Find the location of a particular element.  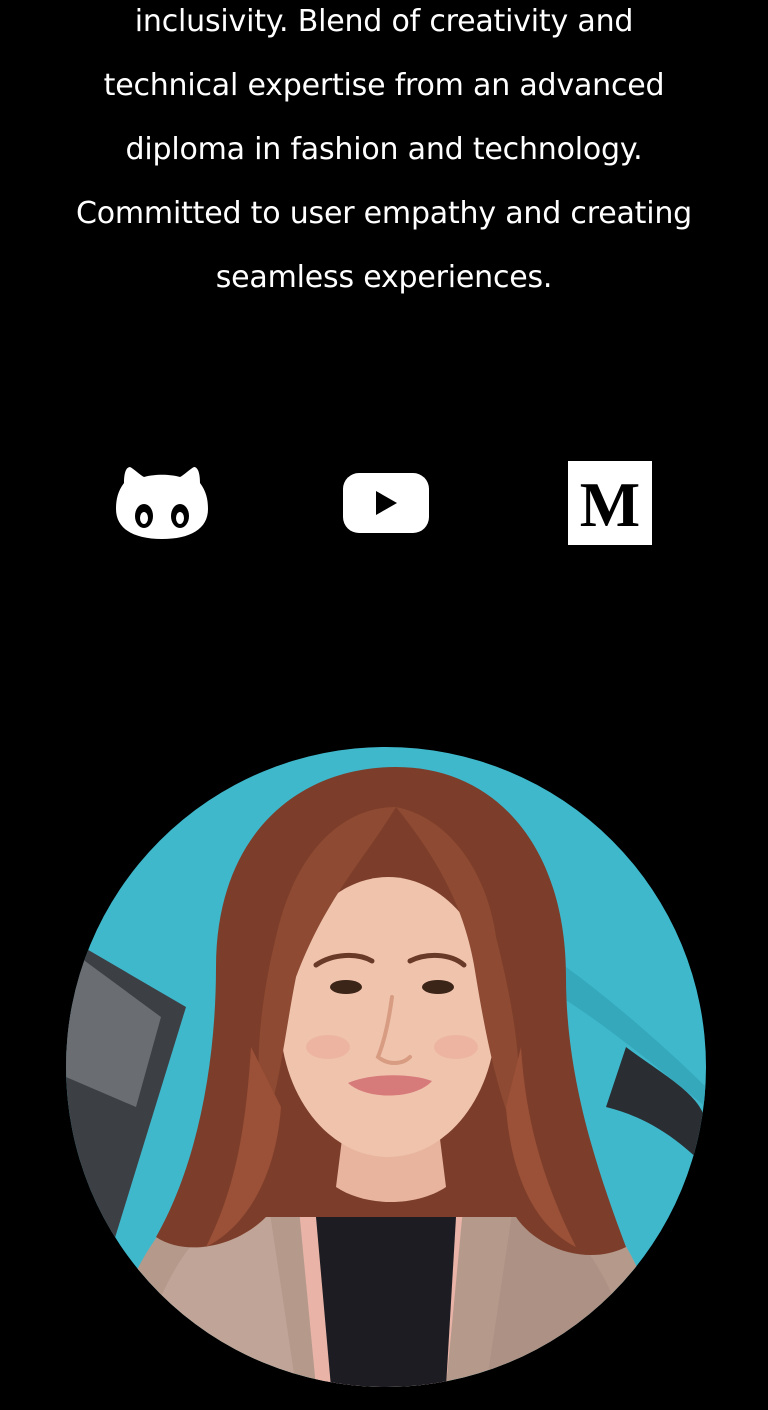

medium-icon: M is located at coordinates (610, 503).